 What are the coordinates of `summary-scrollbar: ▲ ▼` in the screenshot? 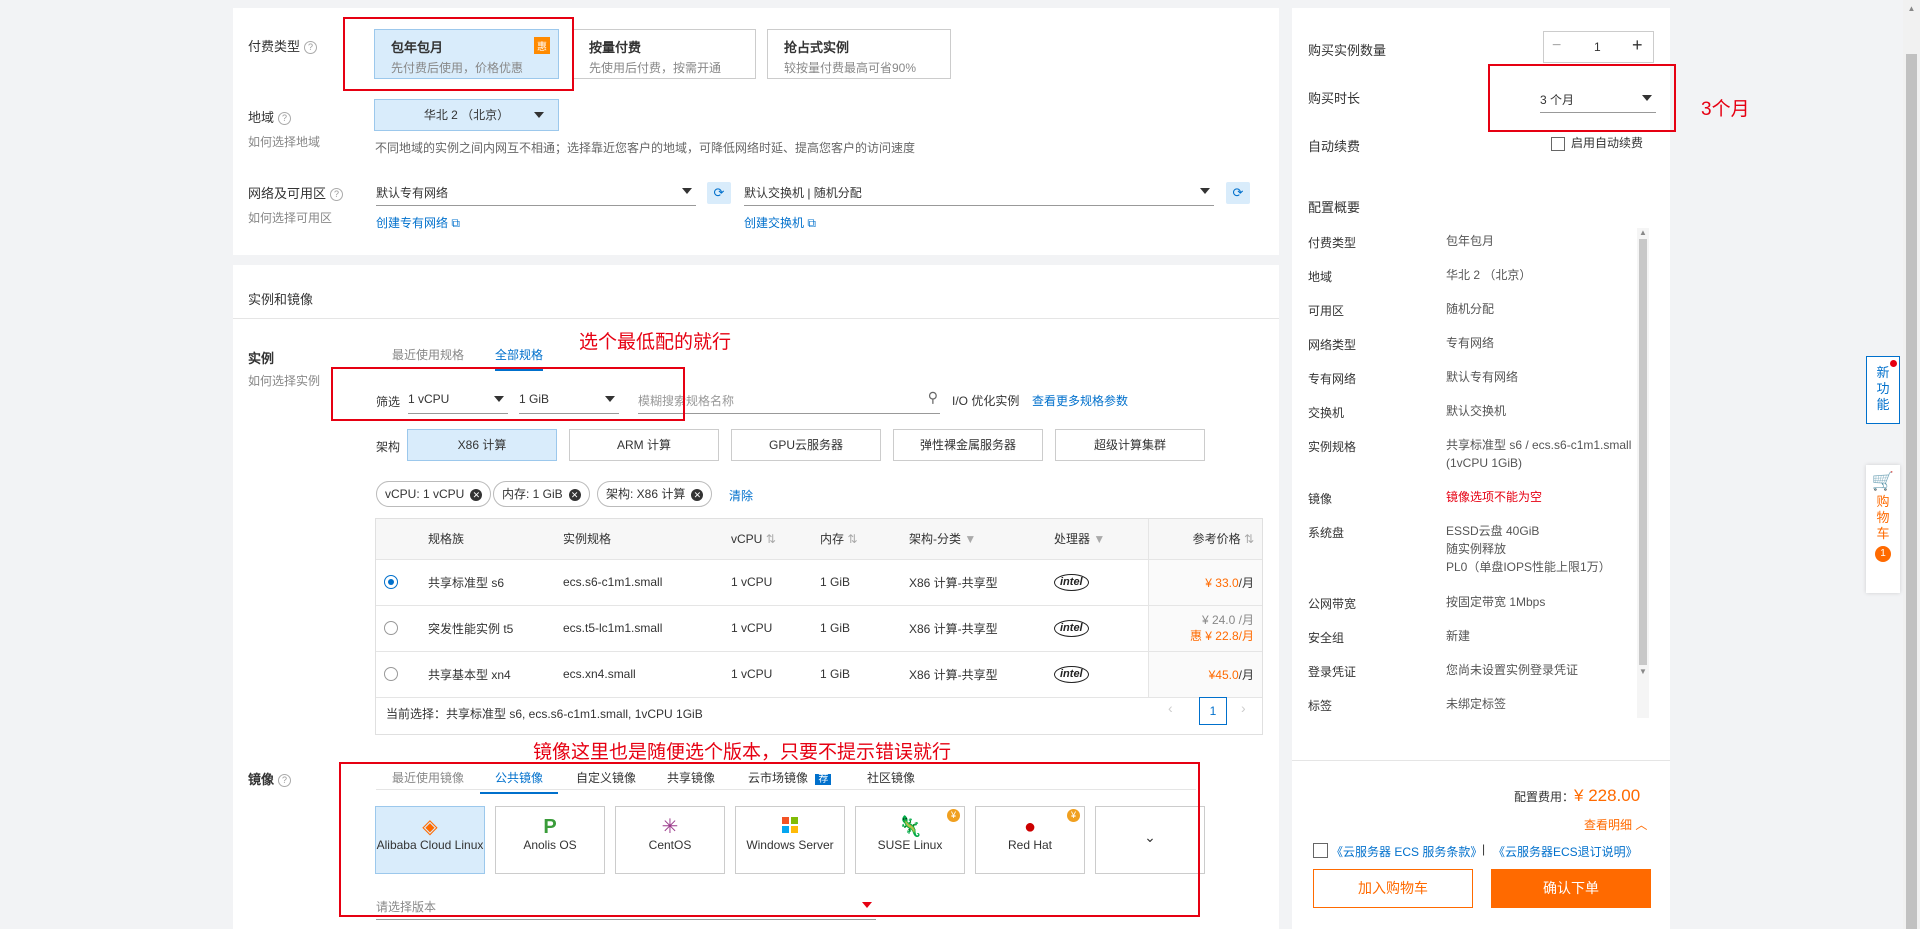 It's located at (1643, 473).